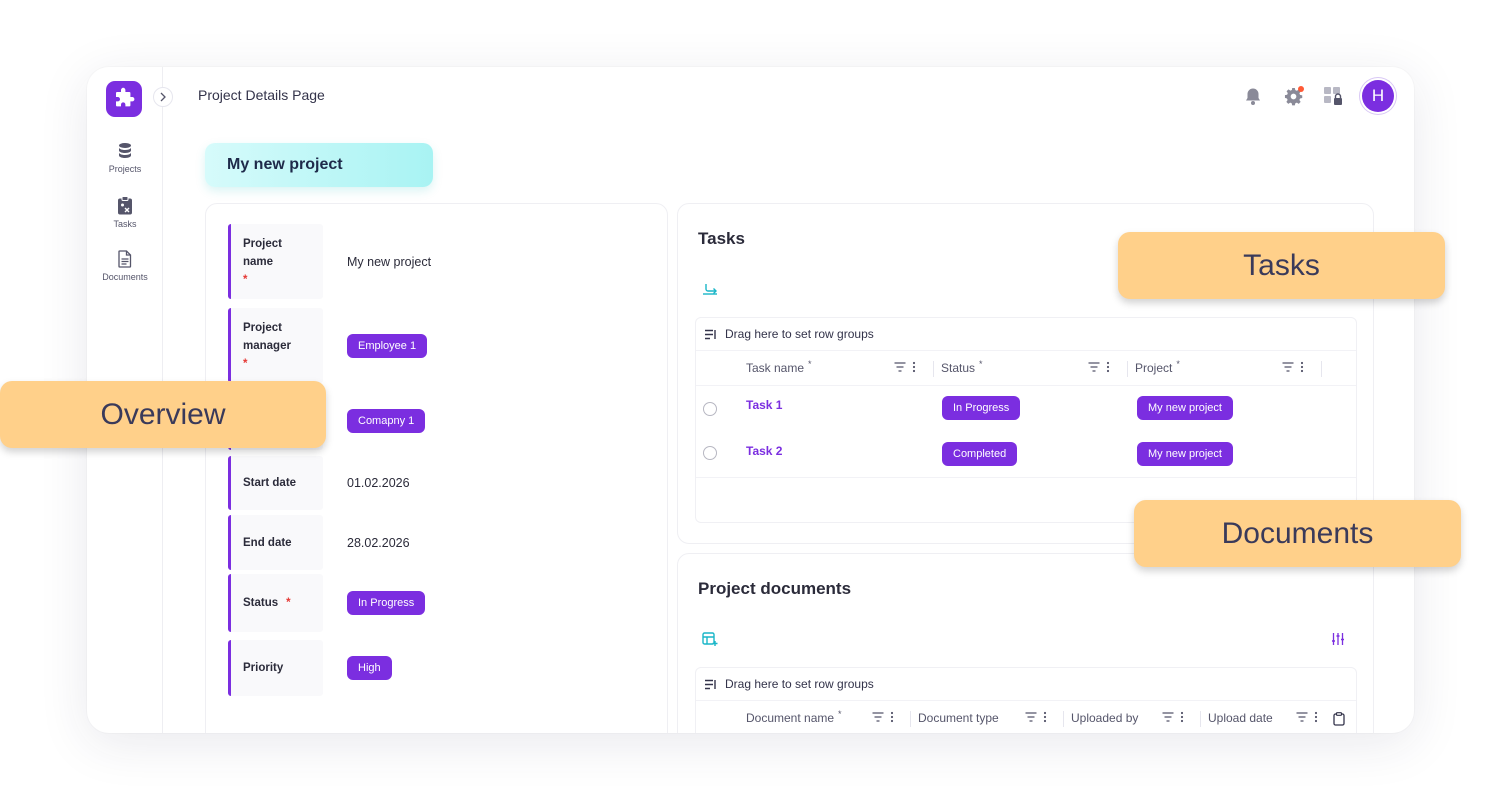 This screenshot has height=800, width=1500. What do you see at coordinates (261, 95) in the screenshot?
I see `page-title: Project Details Page` at bounding box center [261, 95].